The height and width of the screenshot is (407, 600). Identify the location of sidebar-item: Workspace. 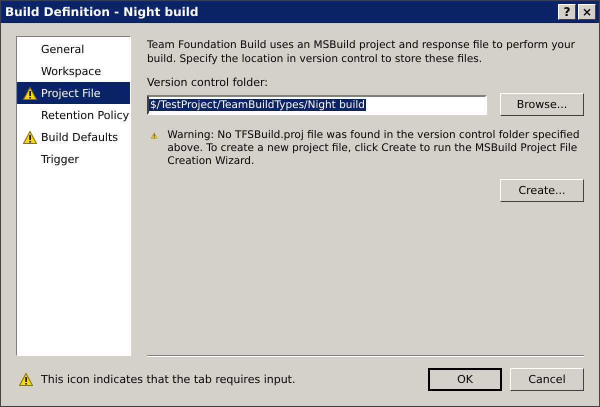
(73, 71).